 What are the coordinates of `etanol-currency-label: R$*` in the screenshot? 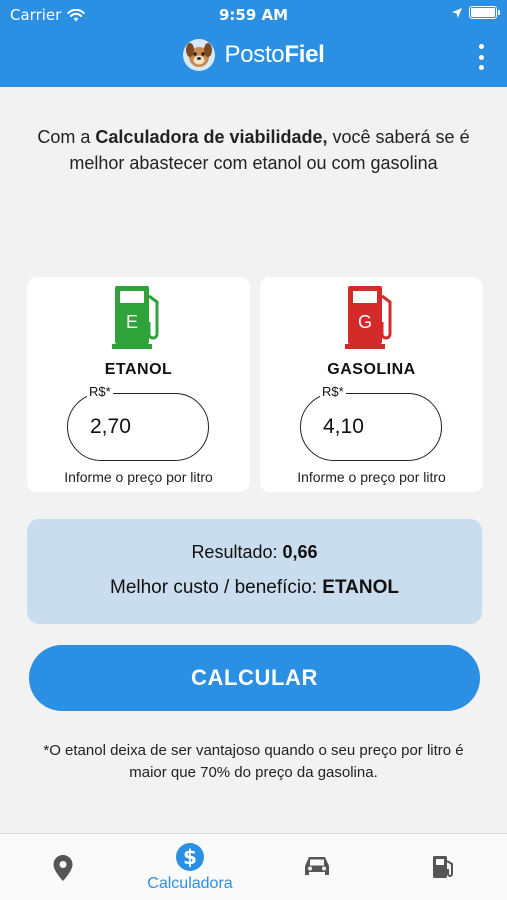 It's located at (100, 391).